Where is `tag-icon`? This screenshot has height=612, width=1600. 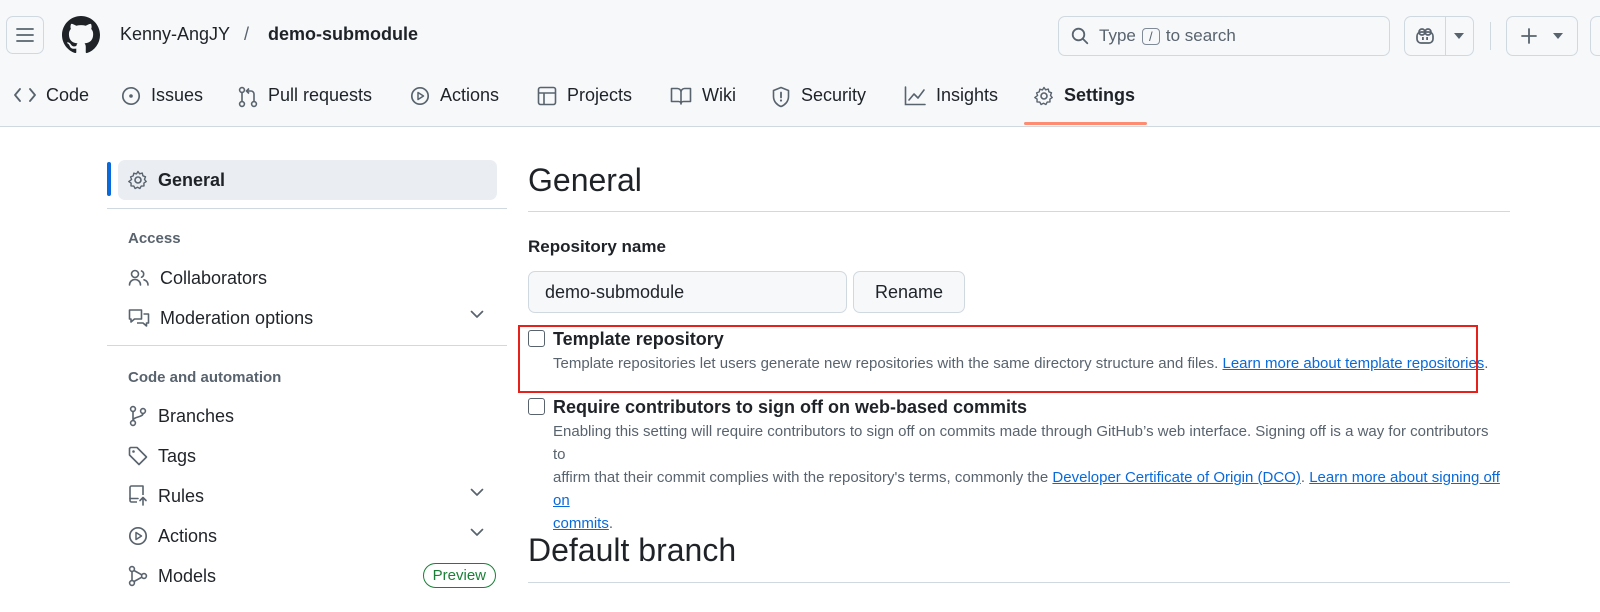 tag-icon is located at coordinates (138, 456).